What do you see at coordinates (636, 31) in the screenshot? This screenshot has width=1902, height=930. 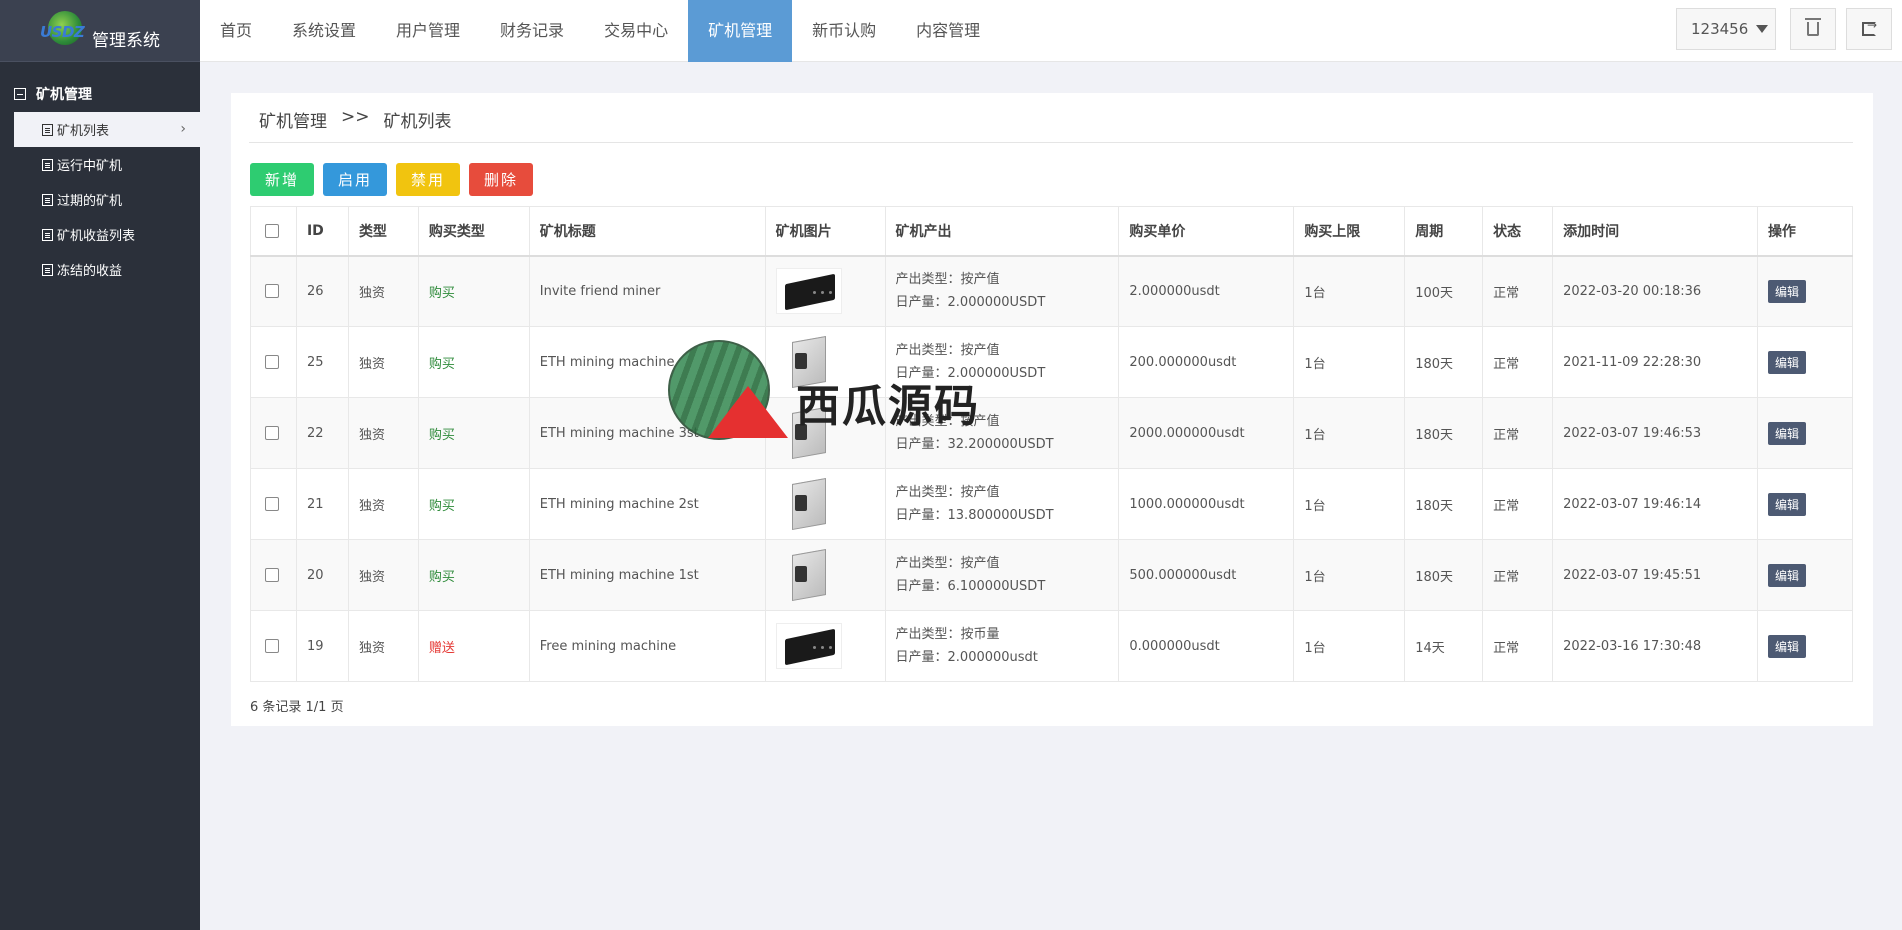 I see `nav-trading: 交易中心` at bounding box center [636, 31].